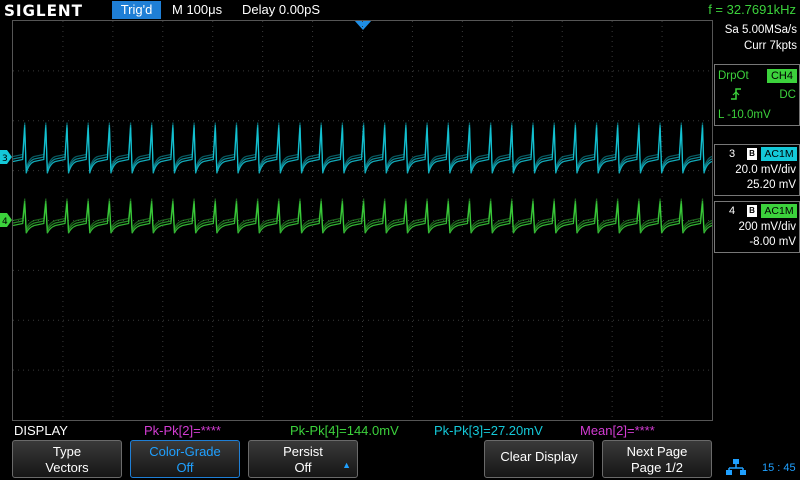 The height and width of the screenshot is (480, 800). I want to click on acquisition-info: Sa 5.00MSa/s Curr 7kpts, so click(757, 40).